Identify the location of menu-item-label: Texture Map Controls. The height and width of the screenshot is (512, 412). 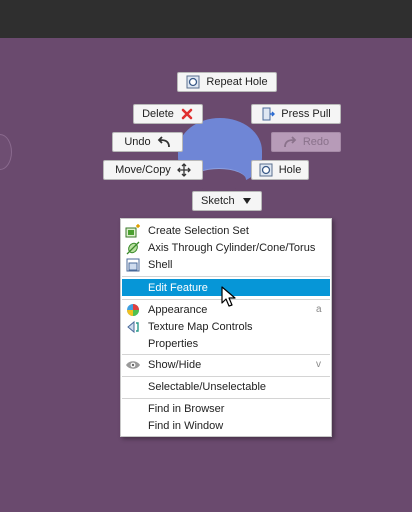
(200, 326).